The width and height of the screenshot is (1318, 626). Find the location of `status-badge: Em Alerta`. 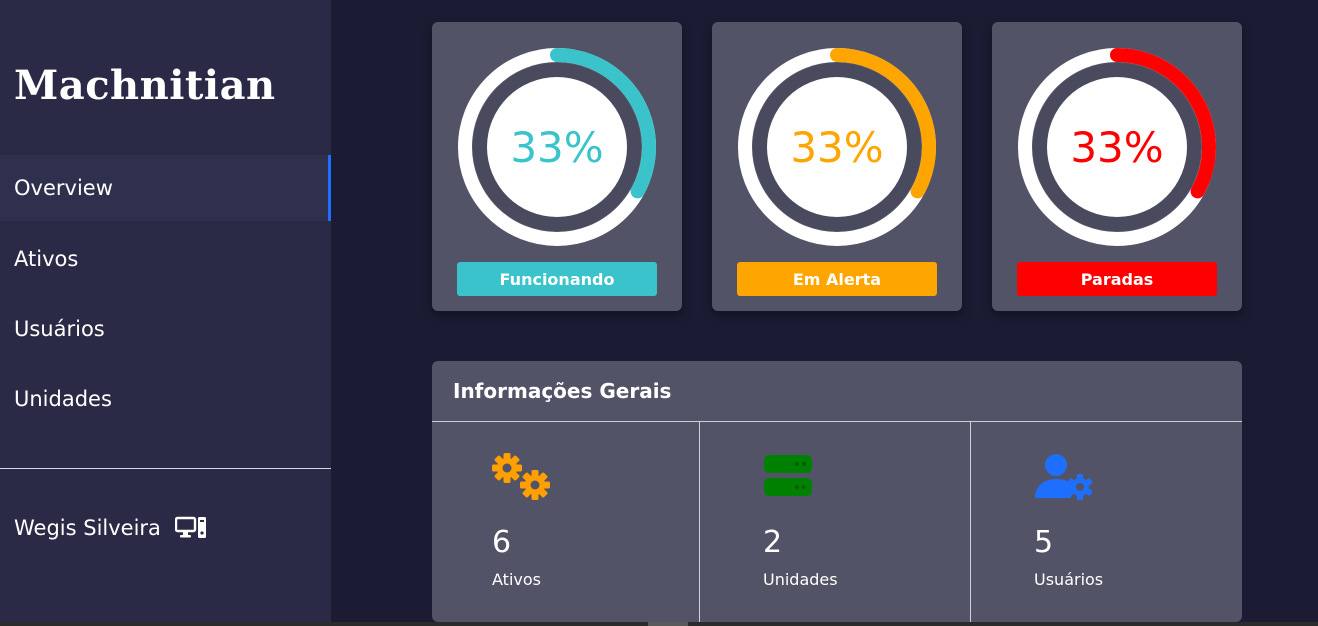

status-badge: Em Alerta is located at coordinates (837, 279).